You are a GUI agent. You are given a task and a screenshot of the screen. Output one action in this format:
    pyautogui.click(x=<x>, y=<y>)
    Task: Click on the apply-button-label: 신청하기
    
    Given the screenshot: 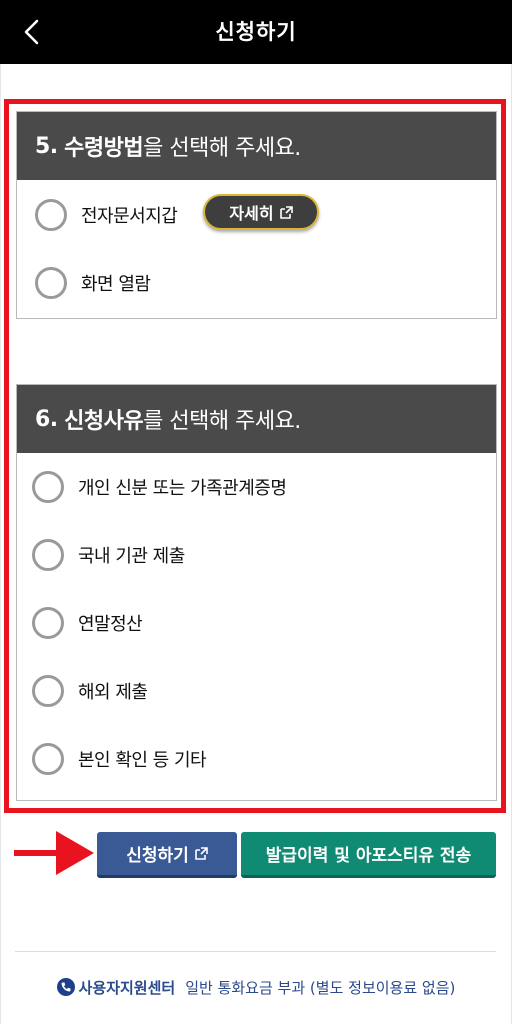 What is the action you would take?
    pyautogui.click(x=157, y=856)
    